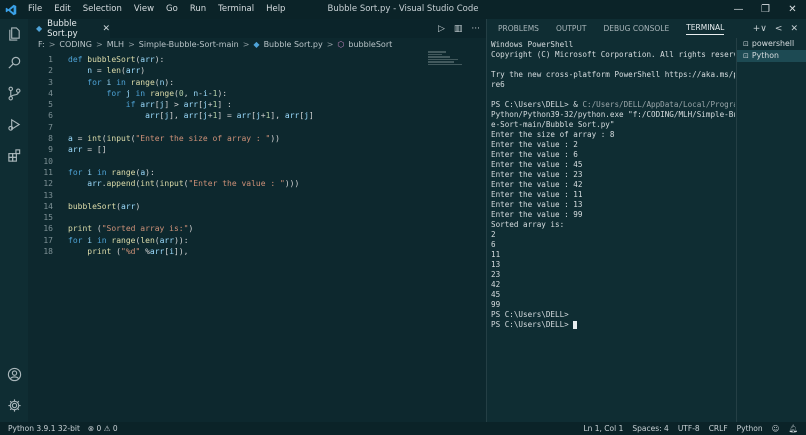  What do you see at coordinates (537, 174) in the screenshot?
I see `terminal-line: Enter the value : 23` at bounding box center [537, 174].